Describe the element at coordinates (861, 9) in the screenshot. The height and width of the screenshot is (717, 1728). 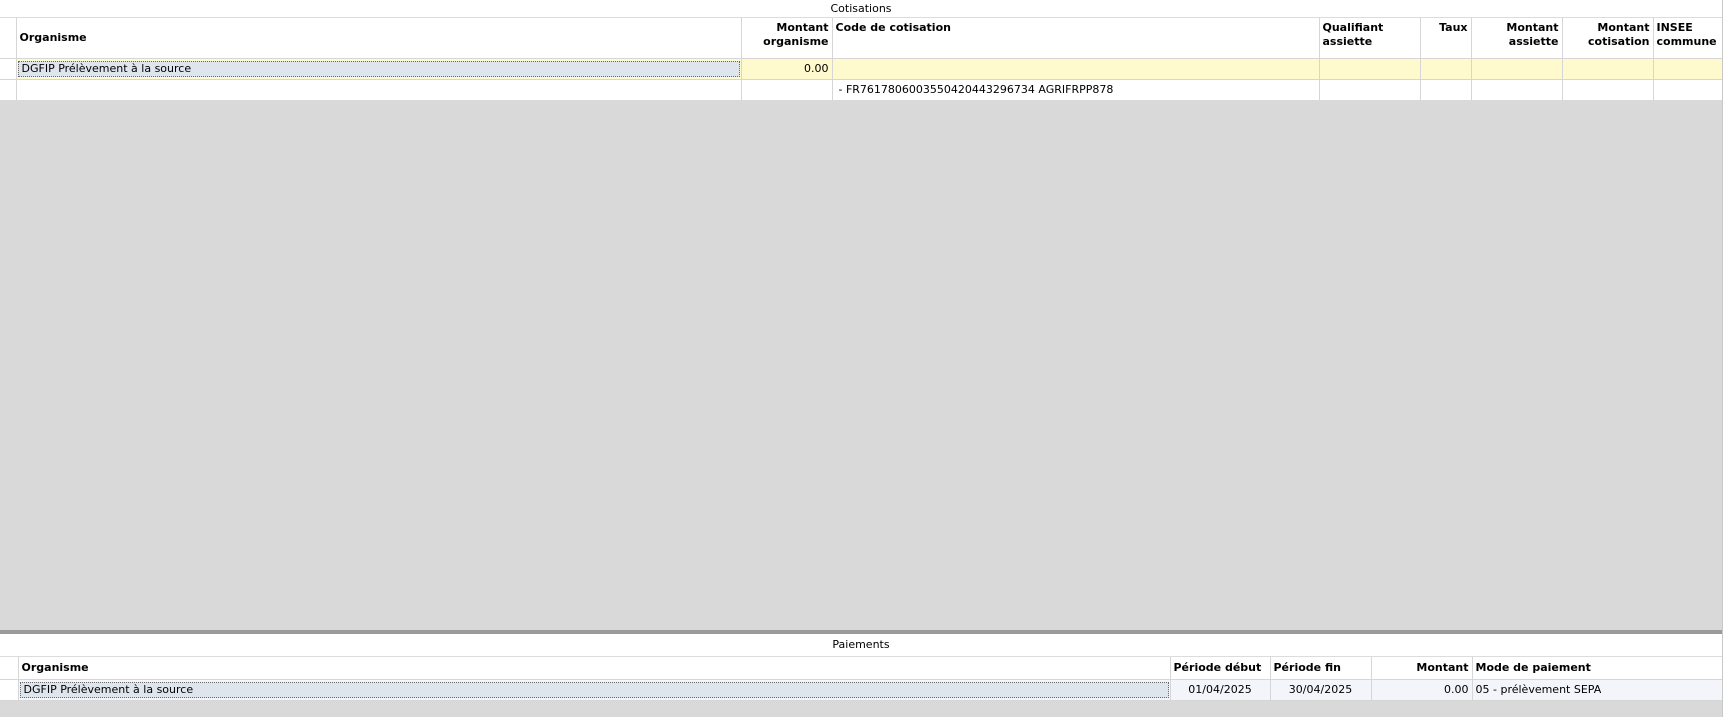
I see `cotisations-section-title: Cotisations` at that location.